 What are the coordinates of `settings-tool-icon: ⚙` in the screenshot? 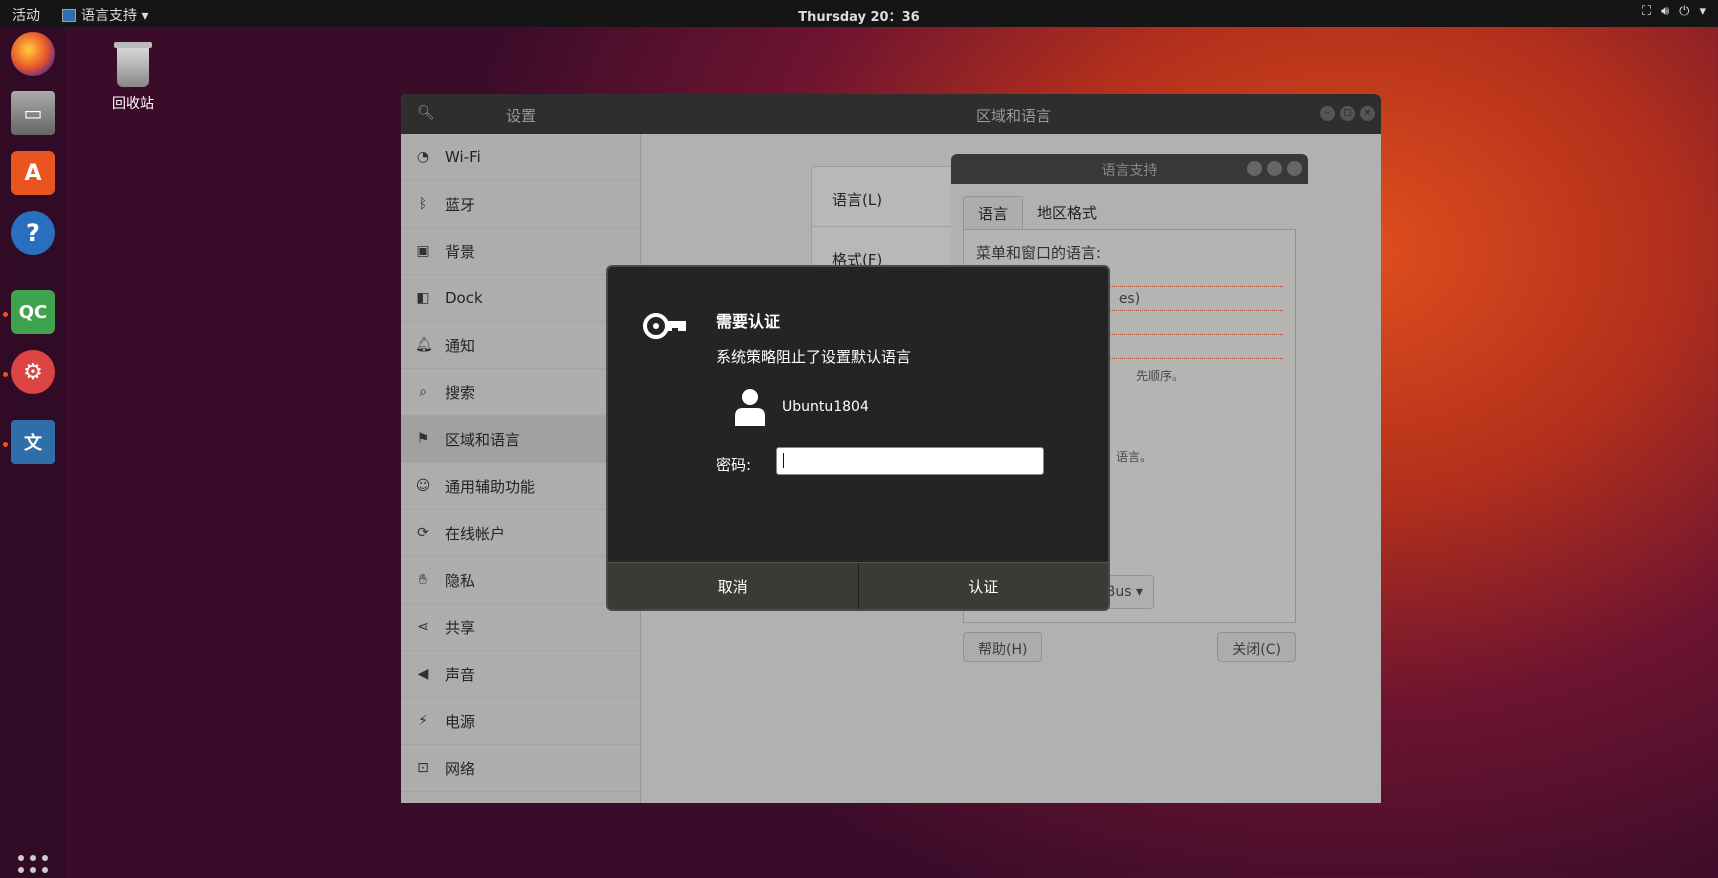 It's located at (33, 372).